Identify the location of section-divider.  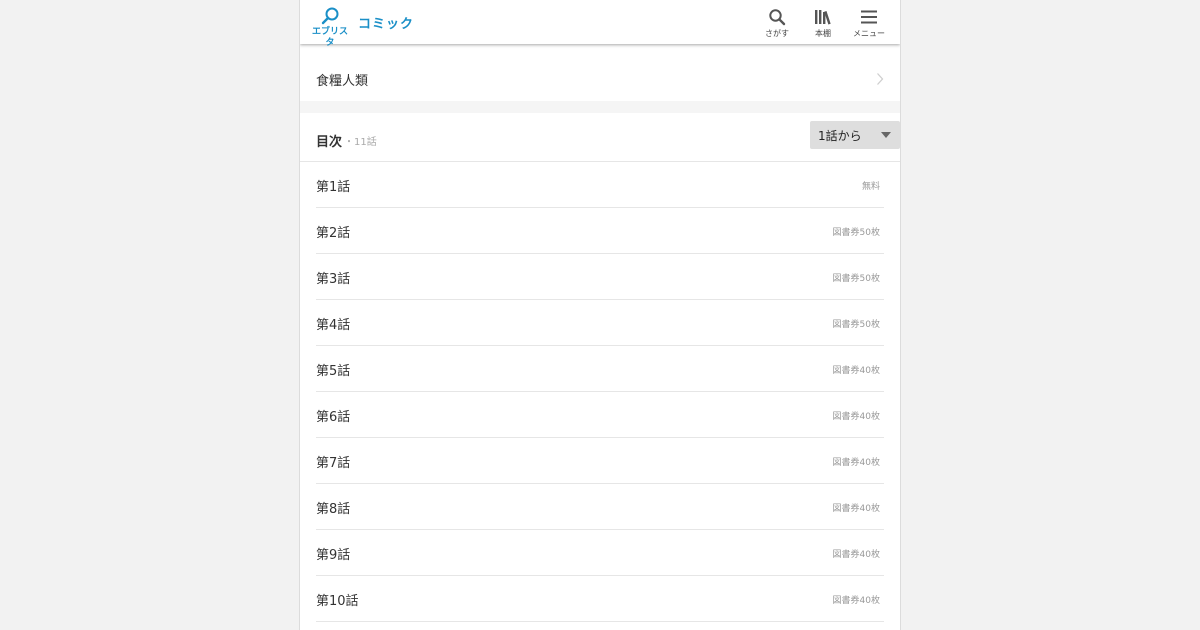
(600, 107).